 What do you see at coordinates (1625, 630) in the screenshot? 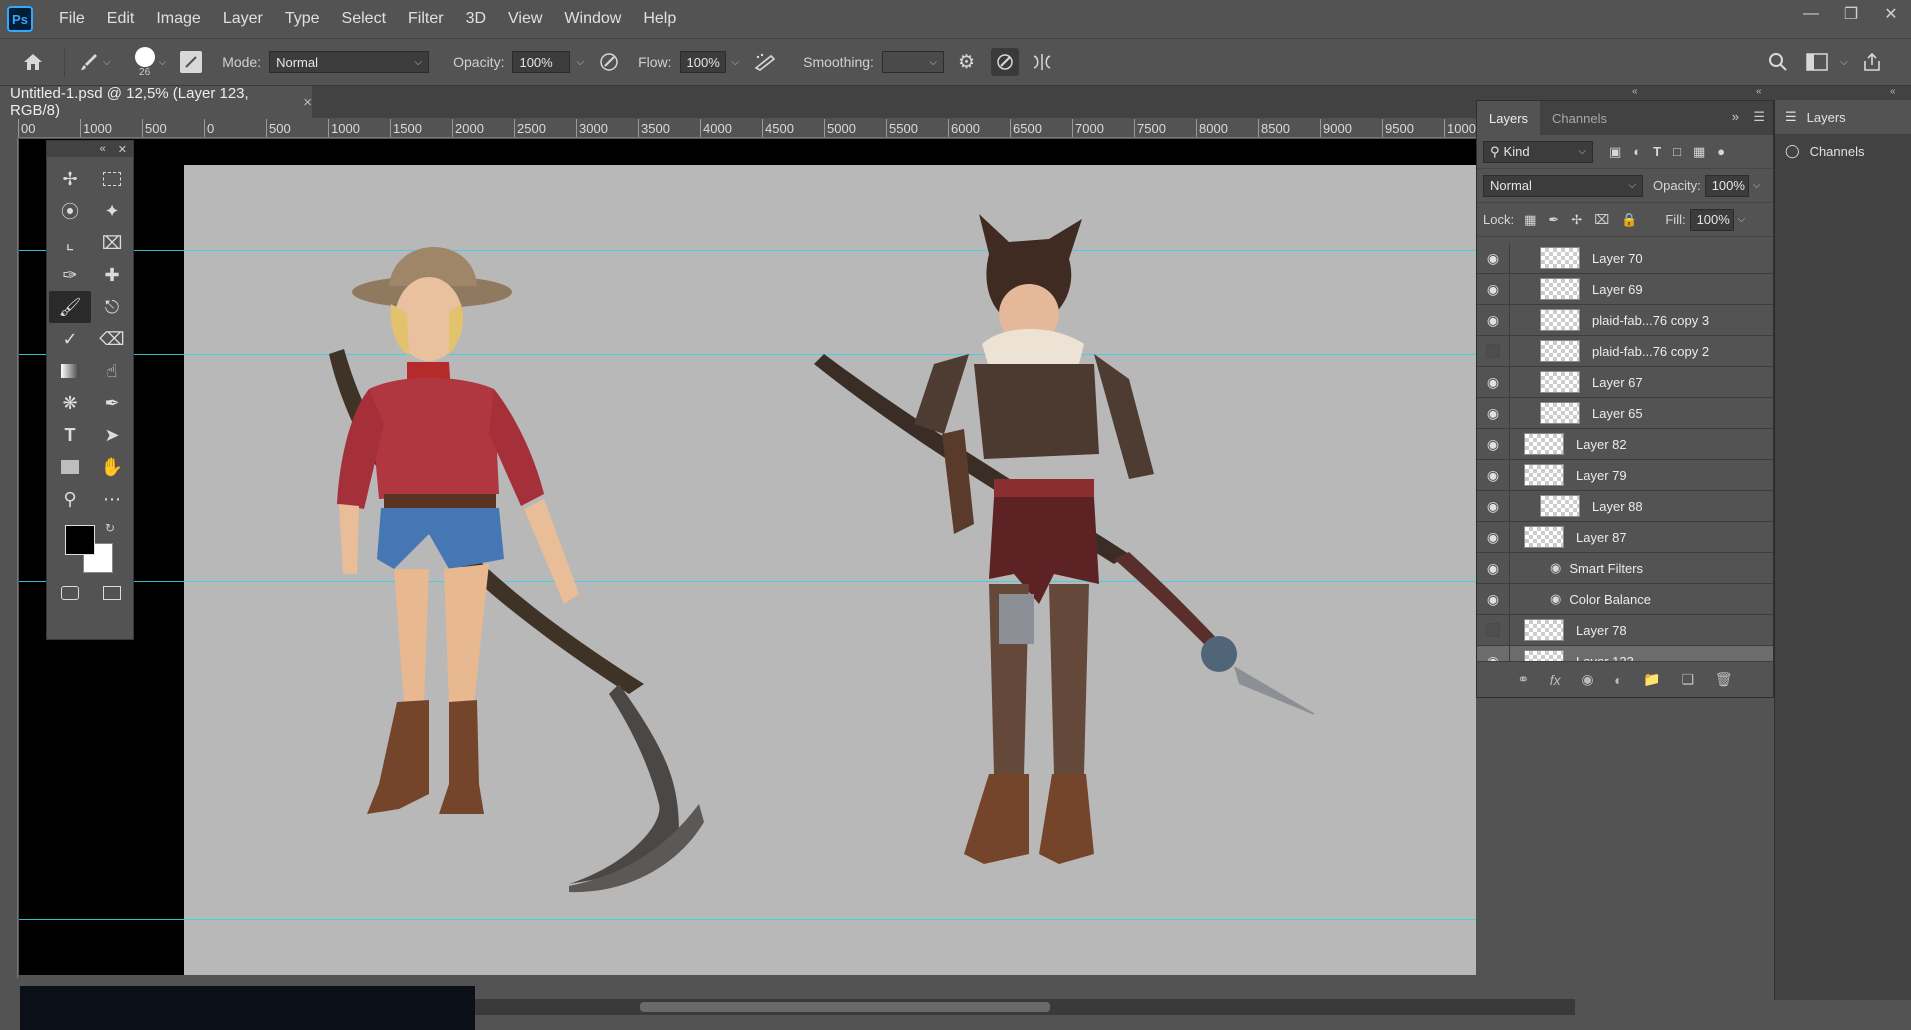
I see `layer-row: Layer 78` at bounding box center [1625, 630].